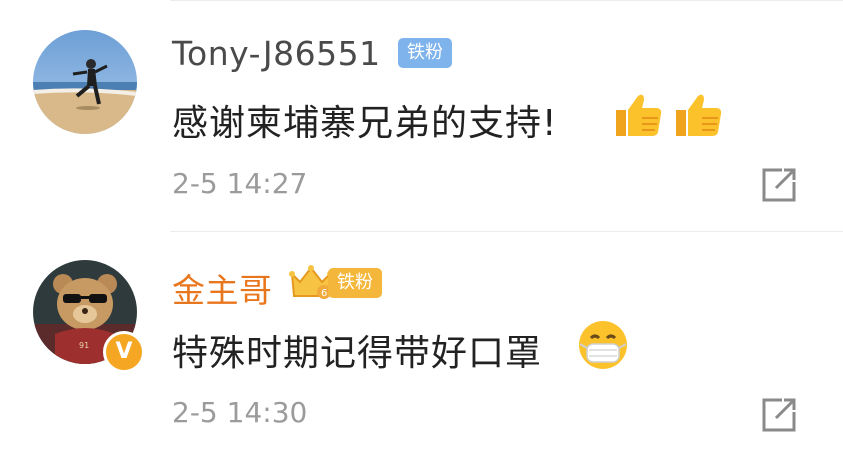  What do you see at coordinates (85, 82) in the screenshot?
I see `avatar` at bounding box center [85, 82].